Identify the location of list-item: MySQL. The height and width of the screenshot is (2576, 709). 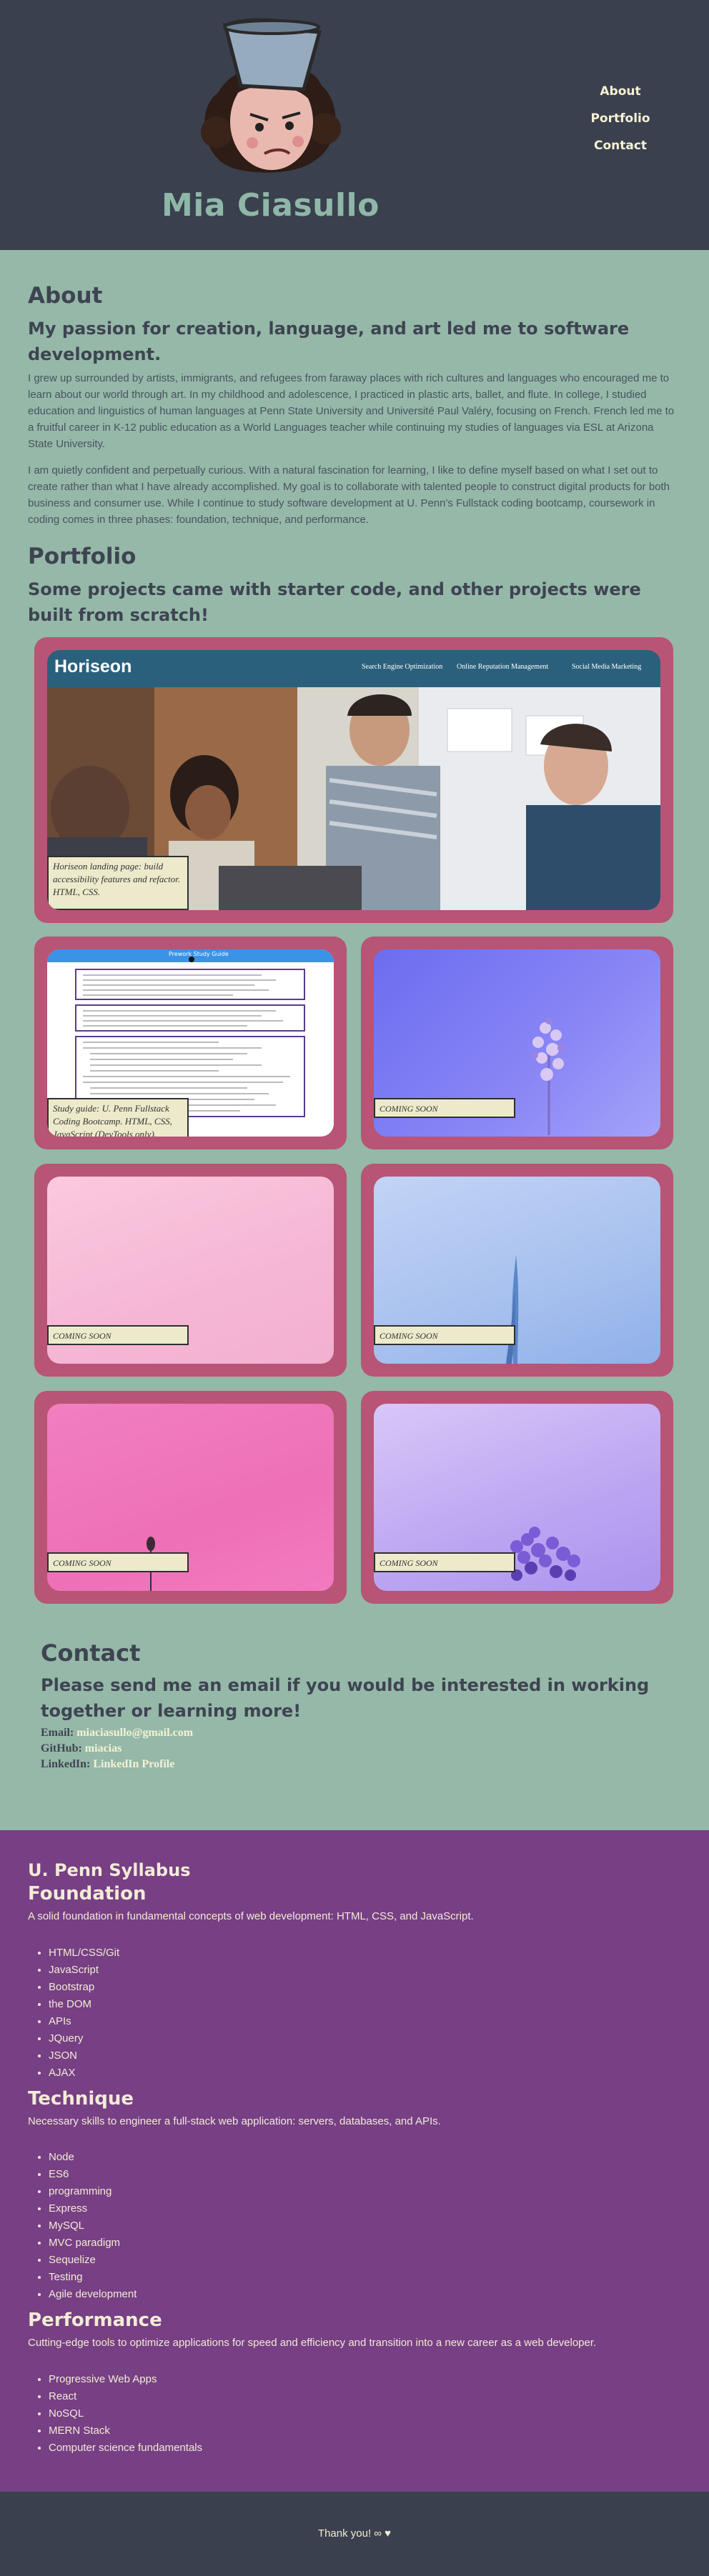
(93, 2226).